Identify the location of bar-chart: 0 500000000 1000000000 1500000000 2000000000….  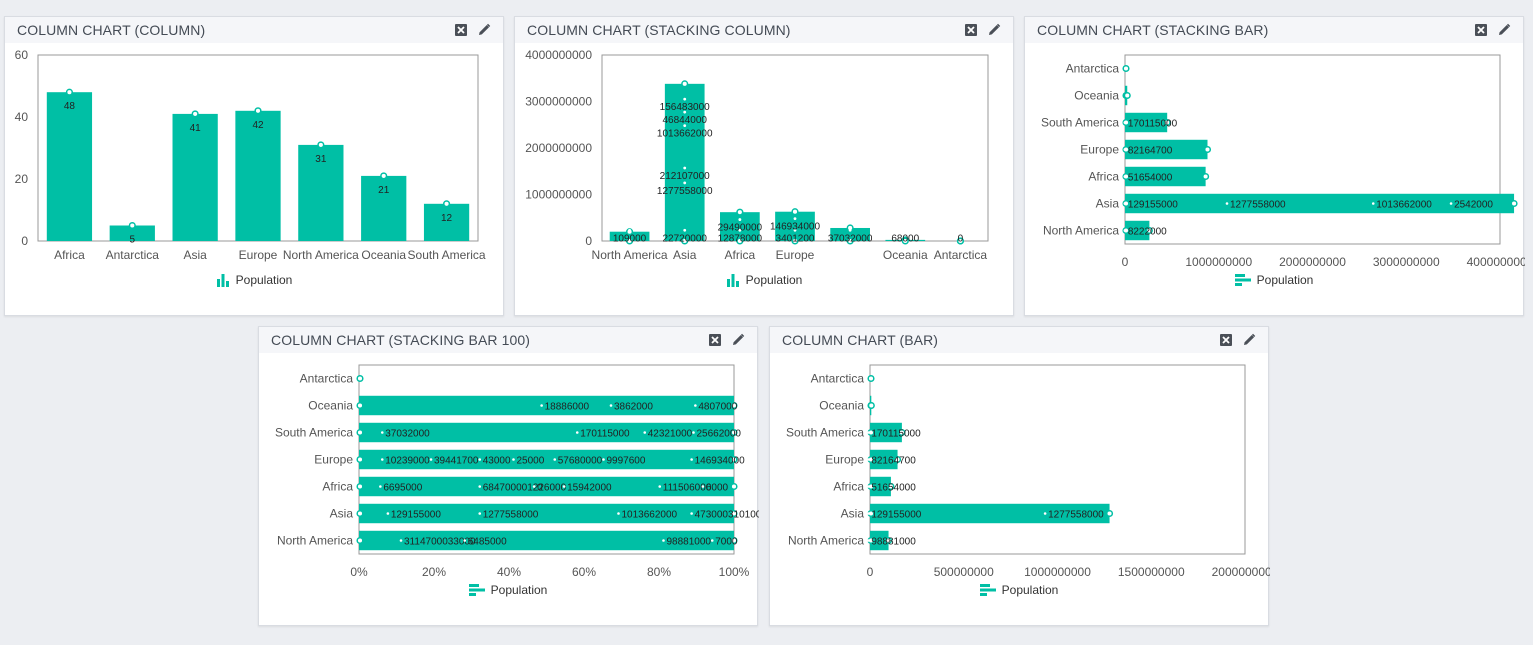
(1028, 471).